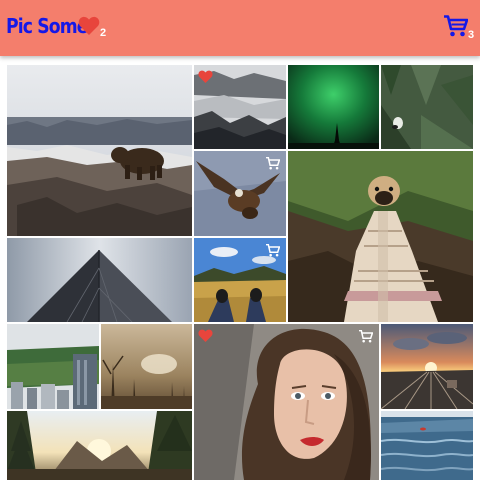  I want to click on photo-city-park-image, so click(53, 366).